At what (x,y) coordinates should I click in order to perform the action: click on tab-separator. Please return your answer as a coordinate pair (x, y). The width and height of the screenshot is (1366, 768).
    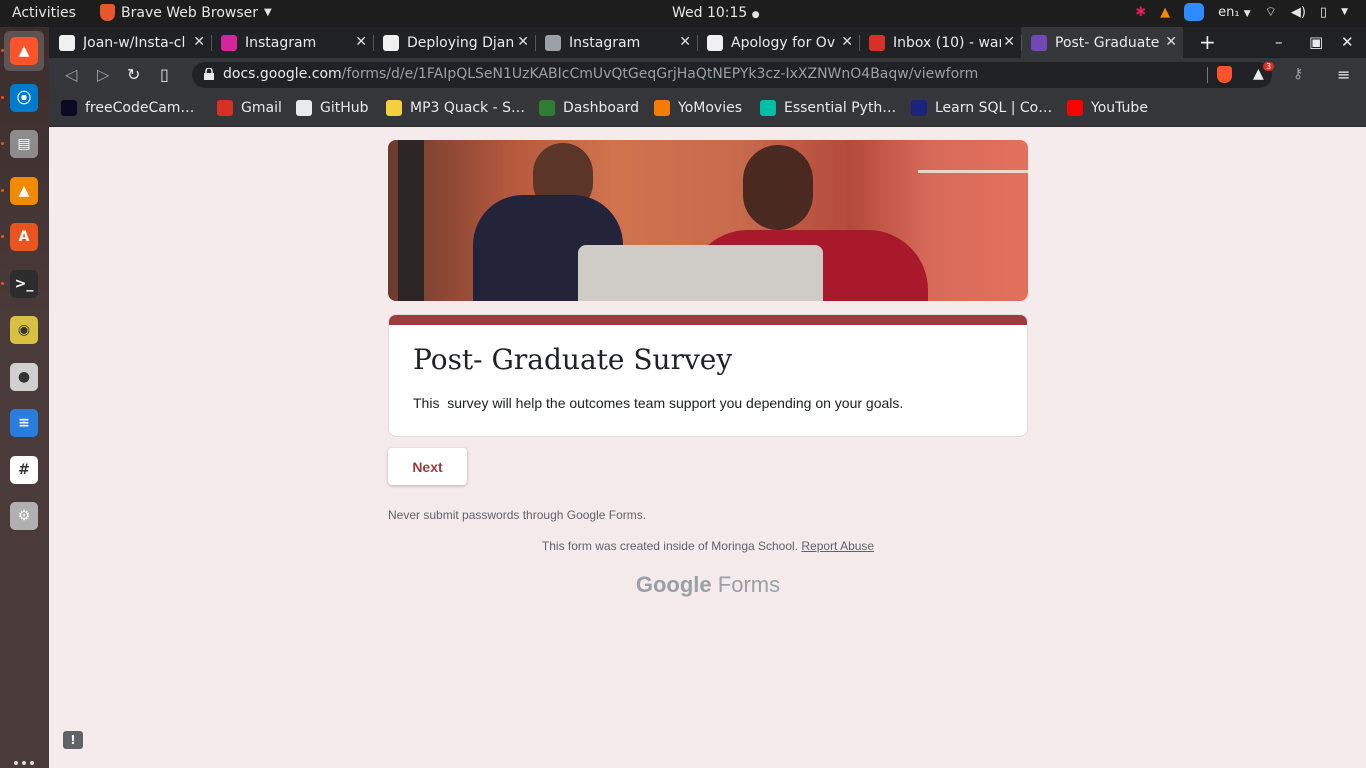
    Looking at the image, I should click on (859, 43).